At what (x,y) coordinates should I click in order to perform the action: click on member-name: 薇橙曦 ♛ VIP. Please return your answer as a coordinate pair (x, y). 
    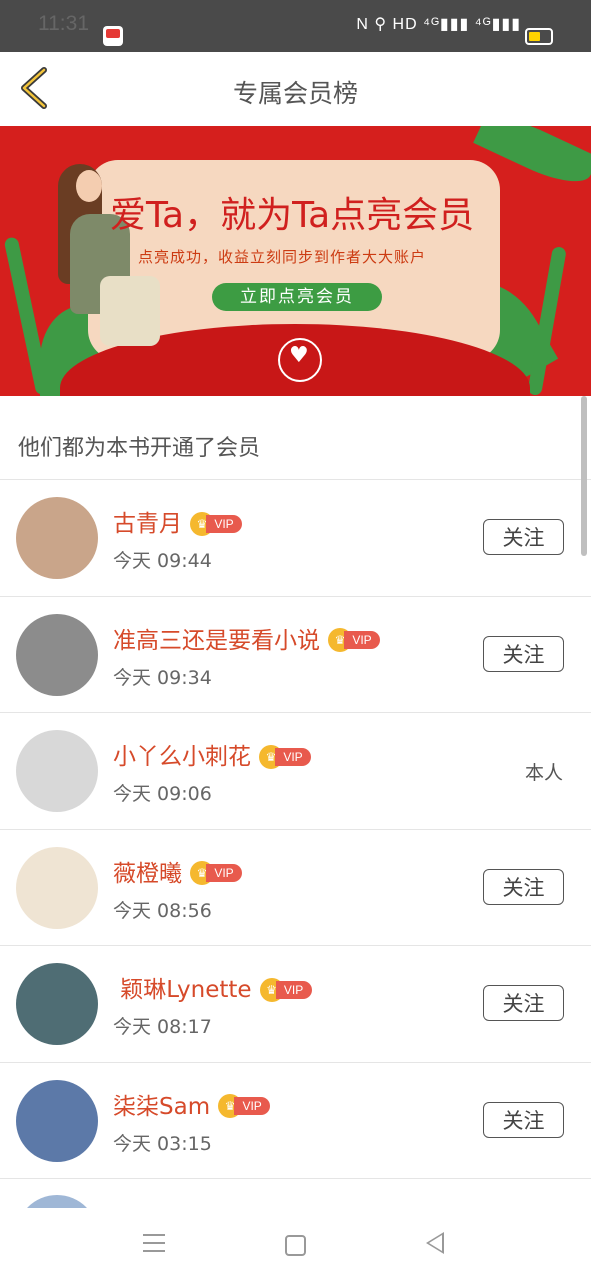
    Looking at the image, I should click on (177, 871).